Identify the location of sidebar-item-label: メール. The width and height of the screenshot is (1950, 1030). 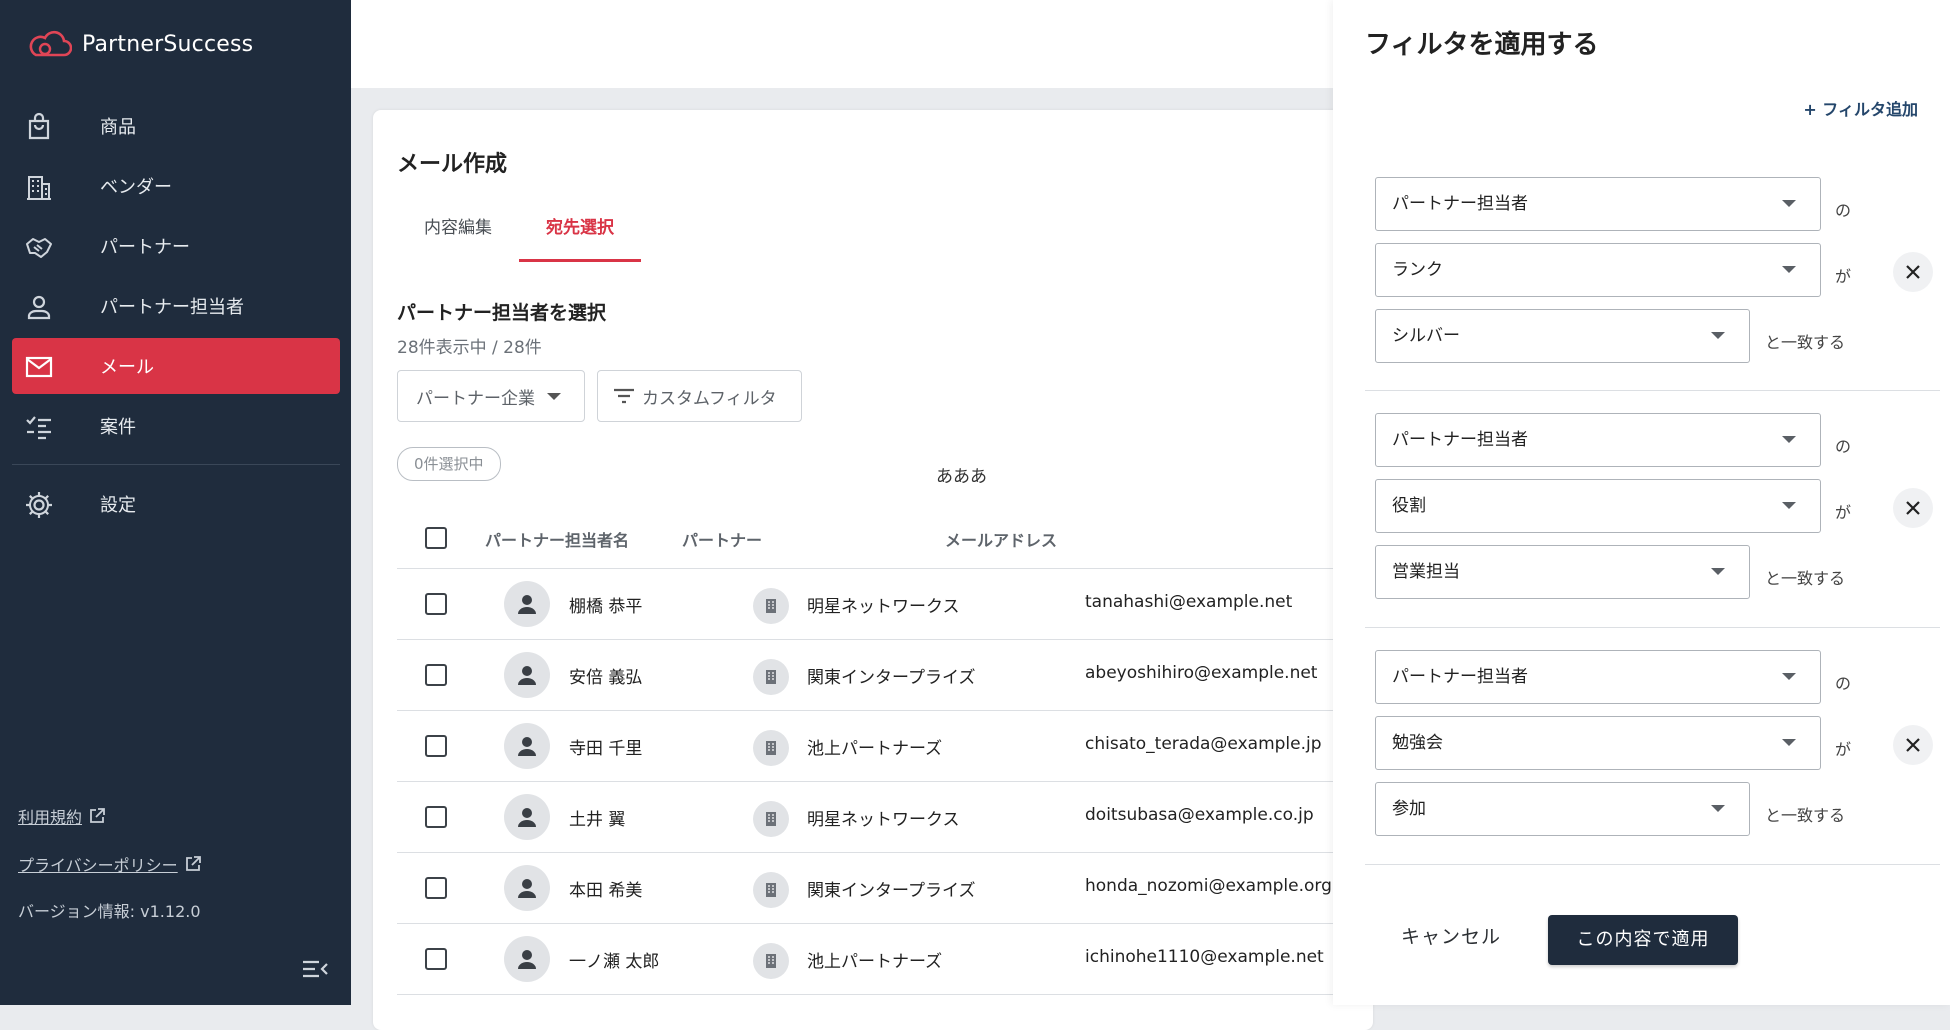
(127, 367).